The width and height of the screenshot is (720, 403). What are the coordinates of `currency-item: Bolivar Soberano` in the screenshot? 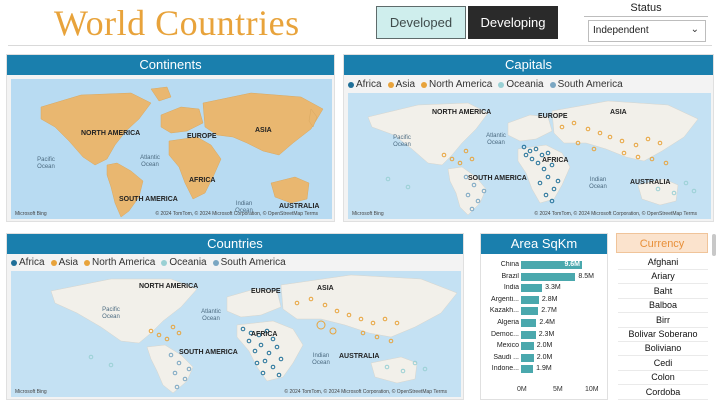 It's located at (663, 335).